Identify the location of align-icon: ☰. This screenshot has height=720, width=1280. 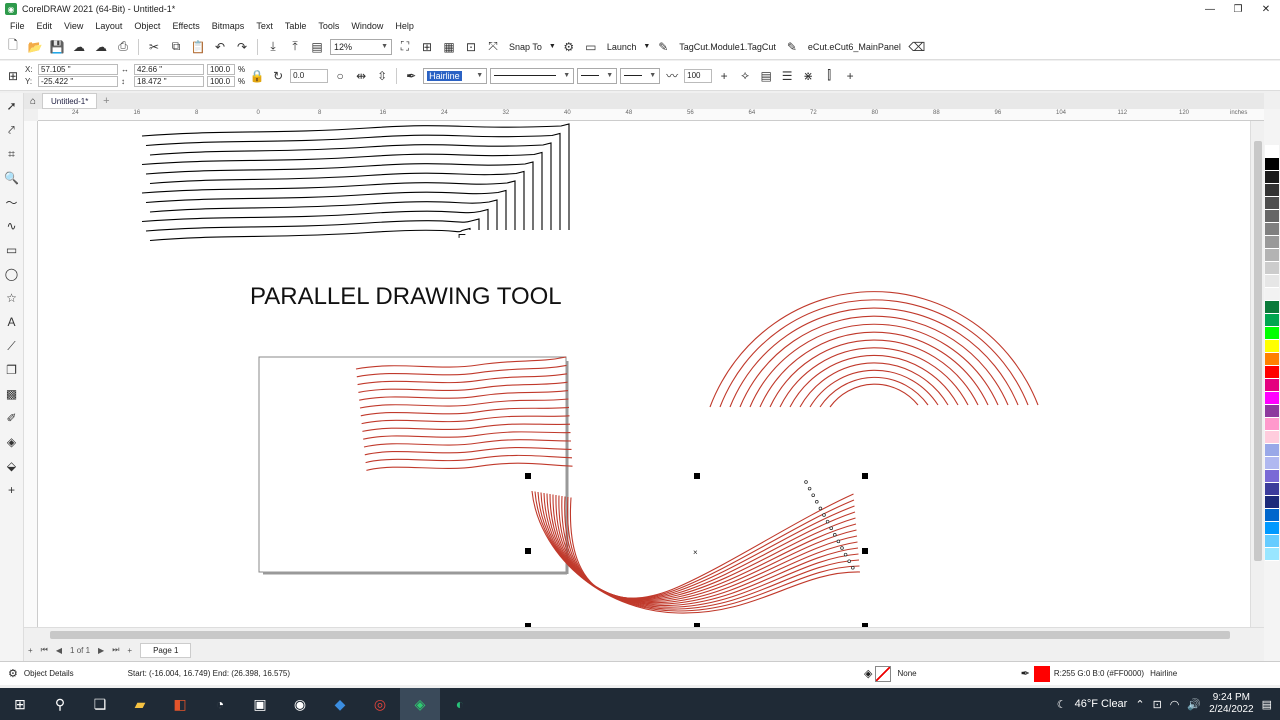
(787, 76).